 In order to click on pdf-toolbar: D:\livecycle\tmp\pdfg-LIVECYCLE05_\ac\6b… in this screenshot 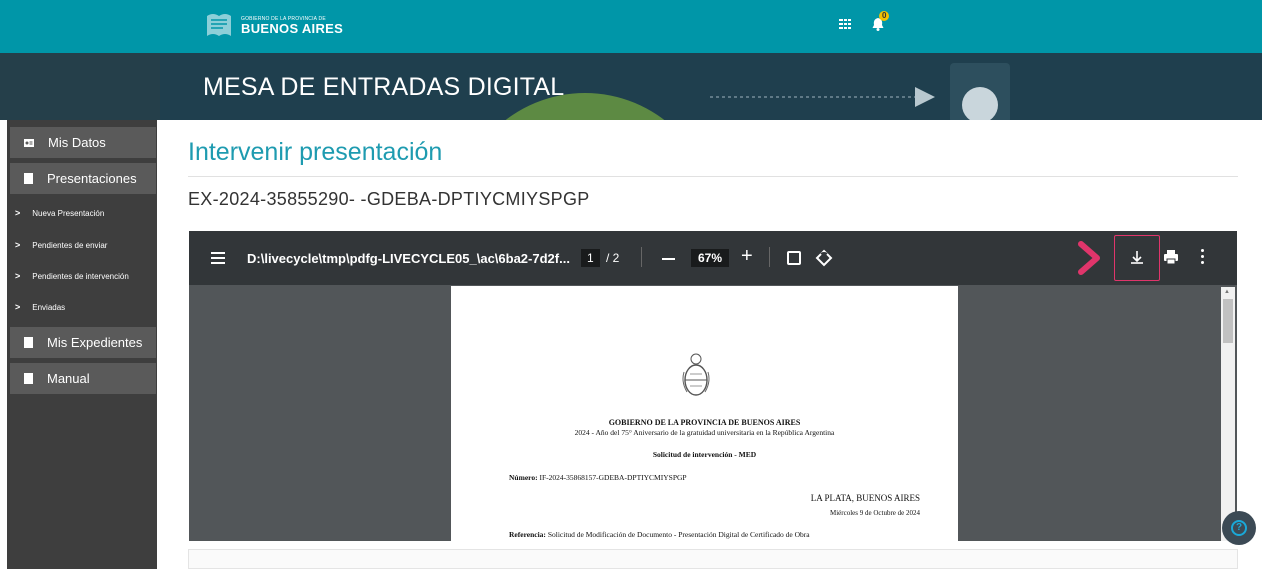, I will do `click(713, 258)`.